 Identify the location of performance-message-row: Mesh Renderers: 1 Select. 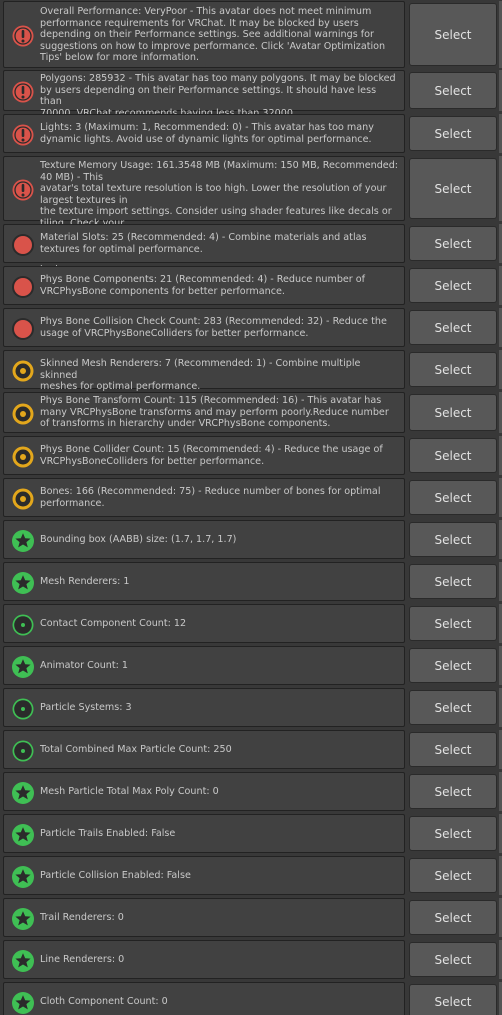
(251, 581).